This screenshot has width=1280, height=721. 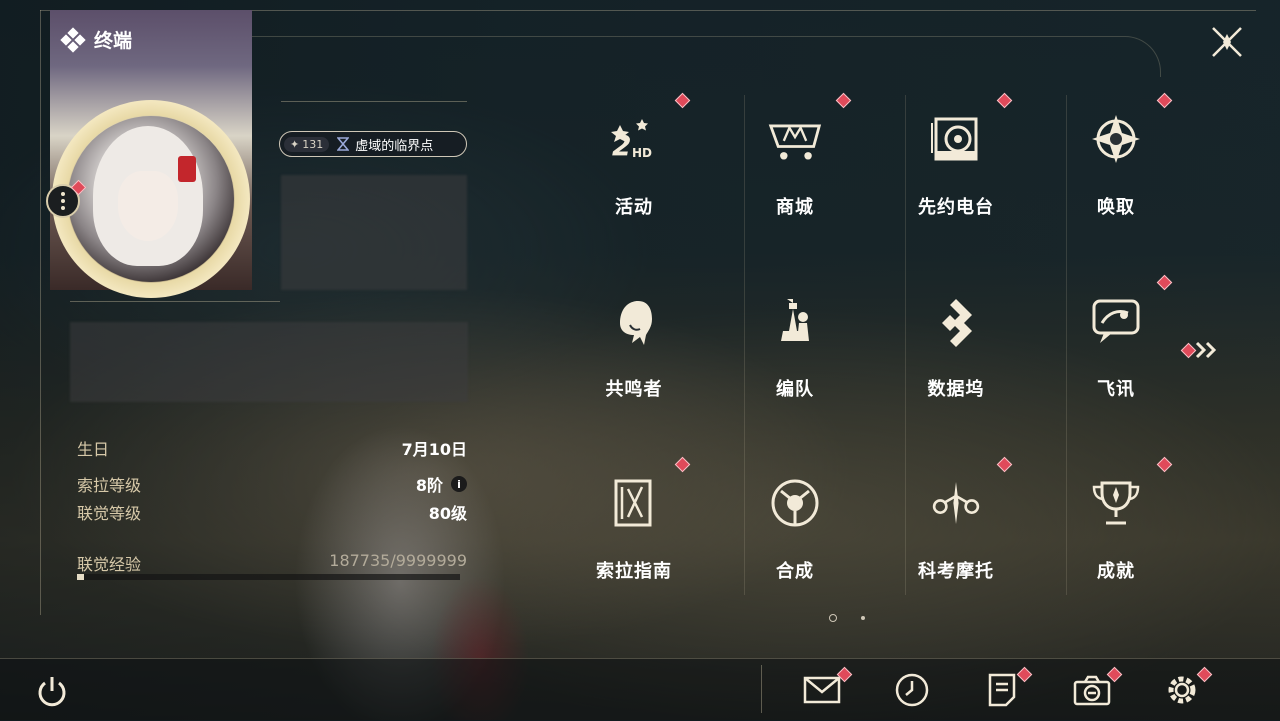 What do you see at coordinates (272, 563) in the screenshot?
I see `exp-row: 联觉经验 187735/9999999` at bounding box center [272, 563].